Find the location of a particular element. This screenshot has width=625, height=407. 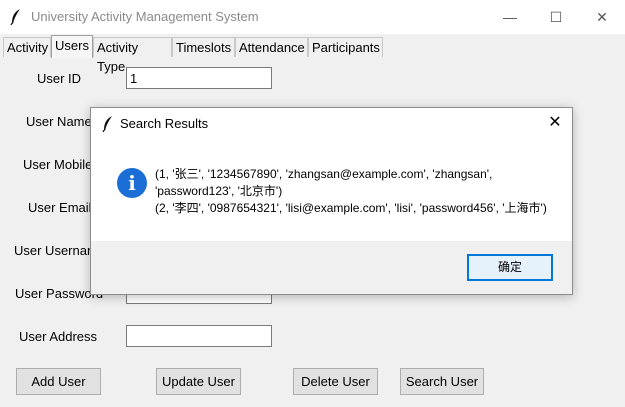

maximize-button: ☐ is located at coordinates (556, 17).